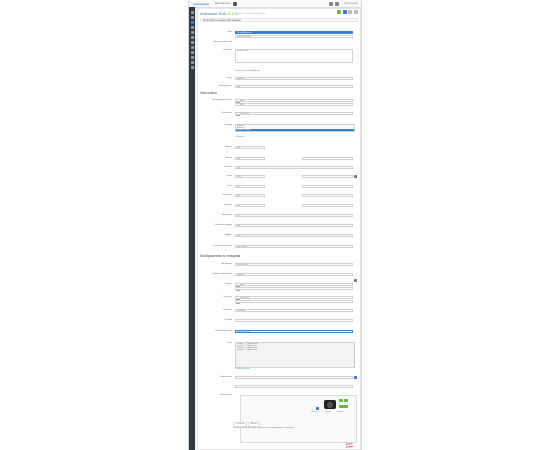 The height and width of the screenshot is (450, 550). Describe the element at coordinates (192, 27) in the screenshot. I see `customers-icon` at that location.